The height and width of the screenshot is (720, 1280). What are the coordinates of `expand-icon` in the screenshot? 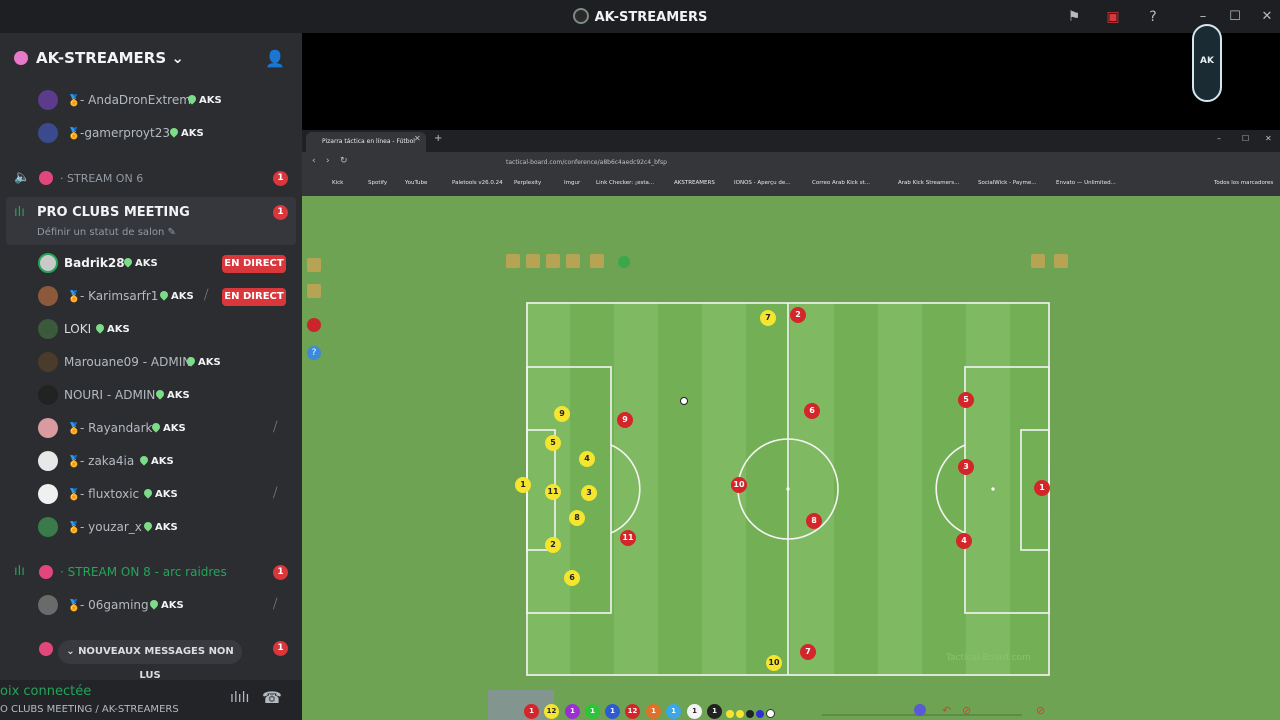 It's located at (314, 291).